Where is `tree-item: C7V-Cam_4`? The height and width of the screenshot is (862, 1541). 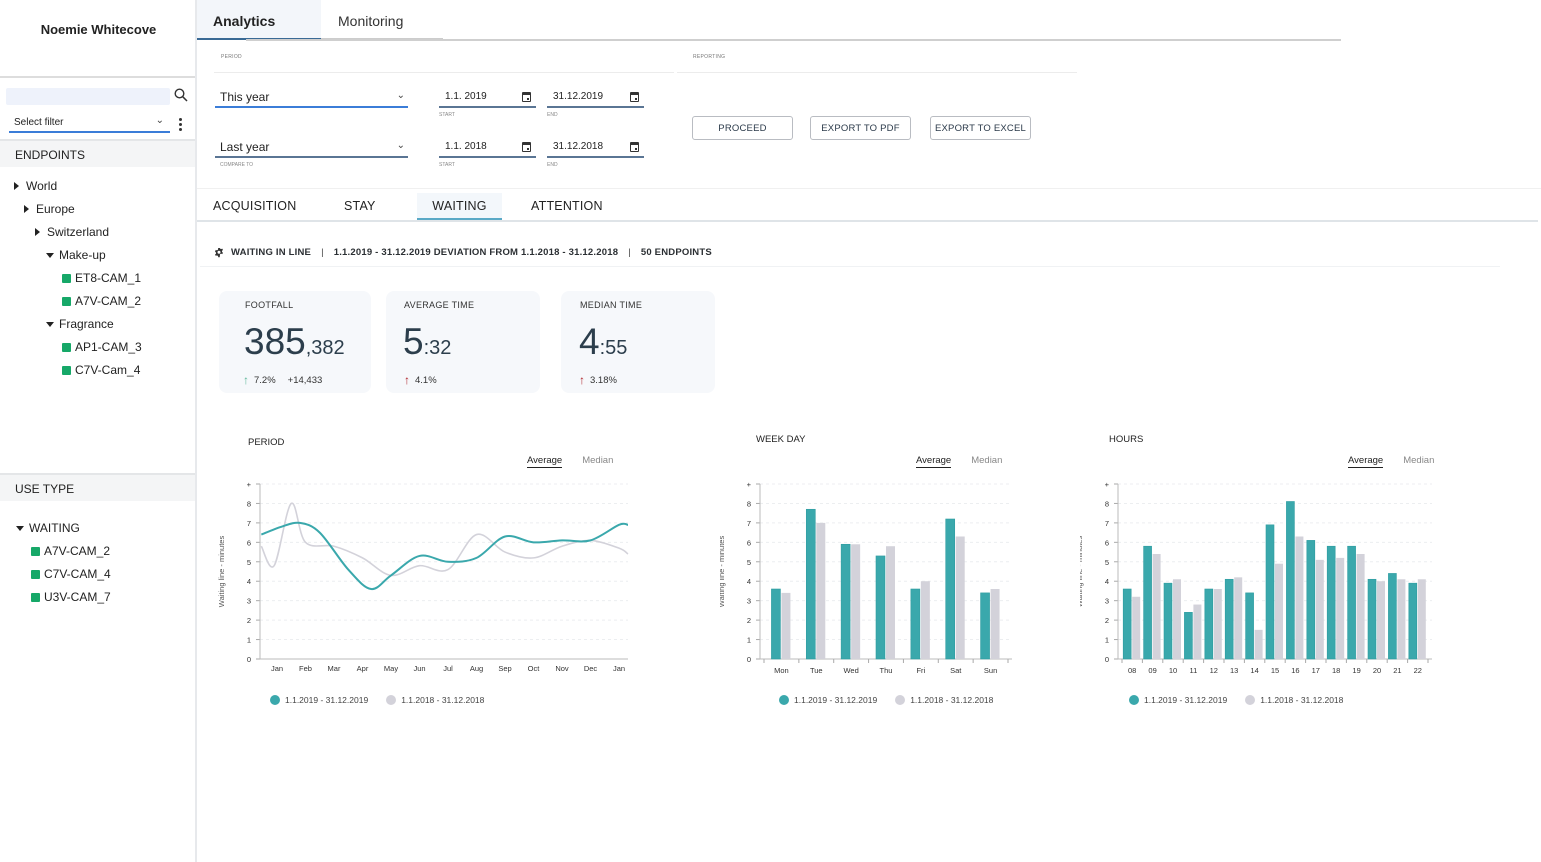 tree-item: C7V-Cam_4 is located at coordinates (101, 370).